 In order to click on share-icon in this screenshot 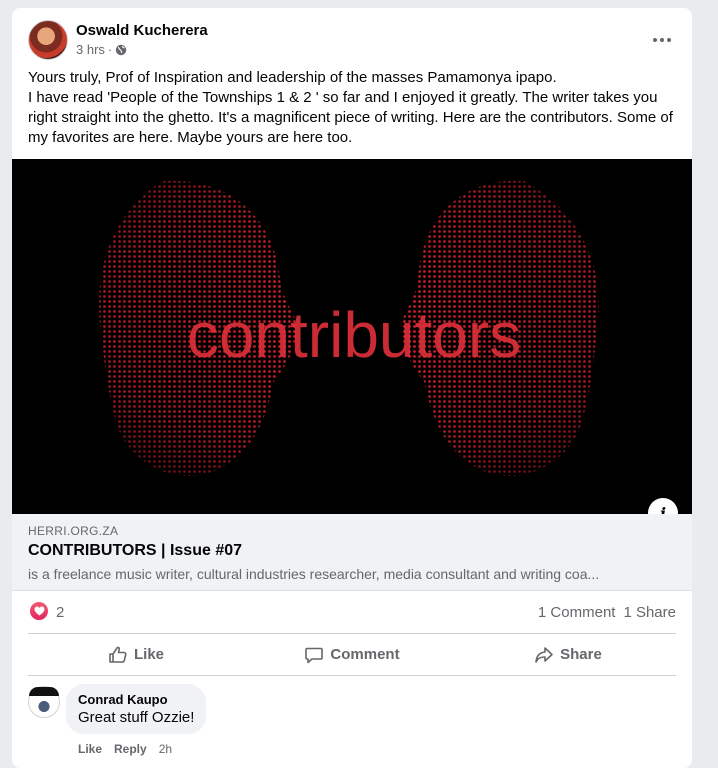, I will do `click(544, 654)`.